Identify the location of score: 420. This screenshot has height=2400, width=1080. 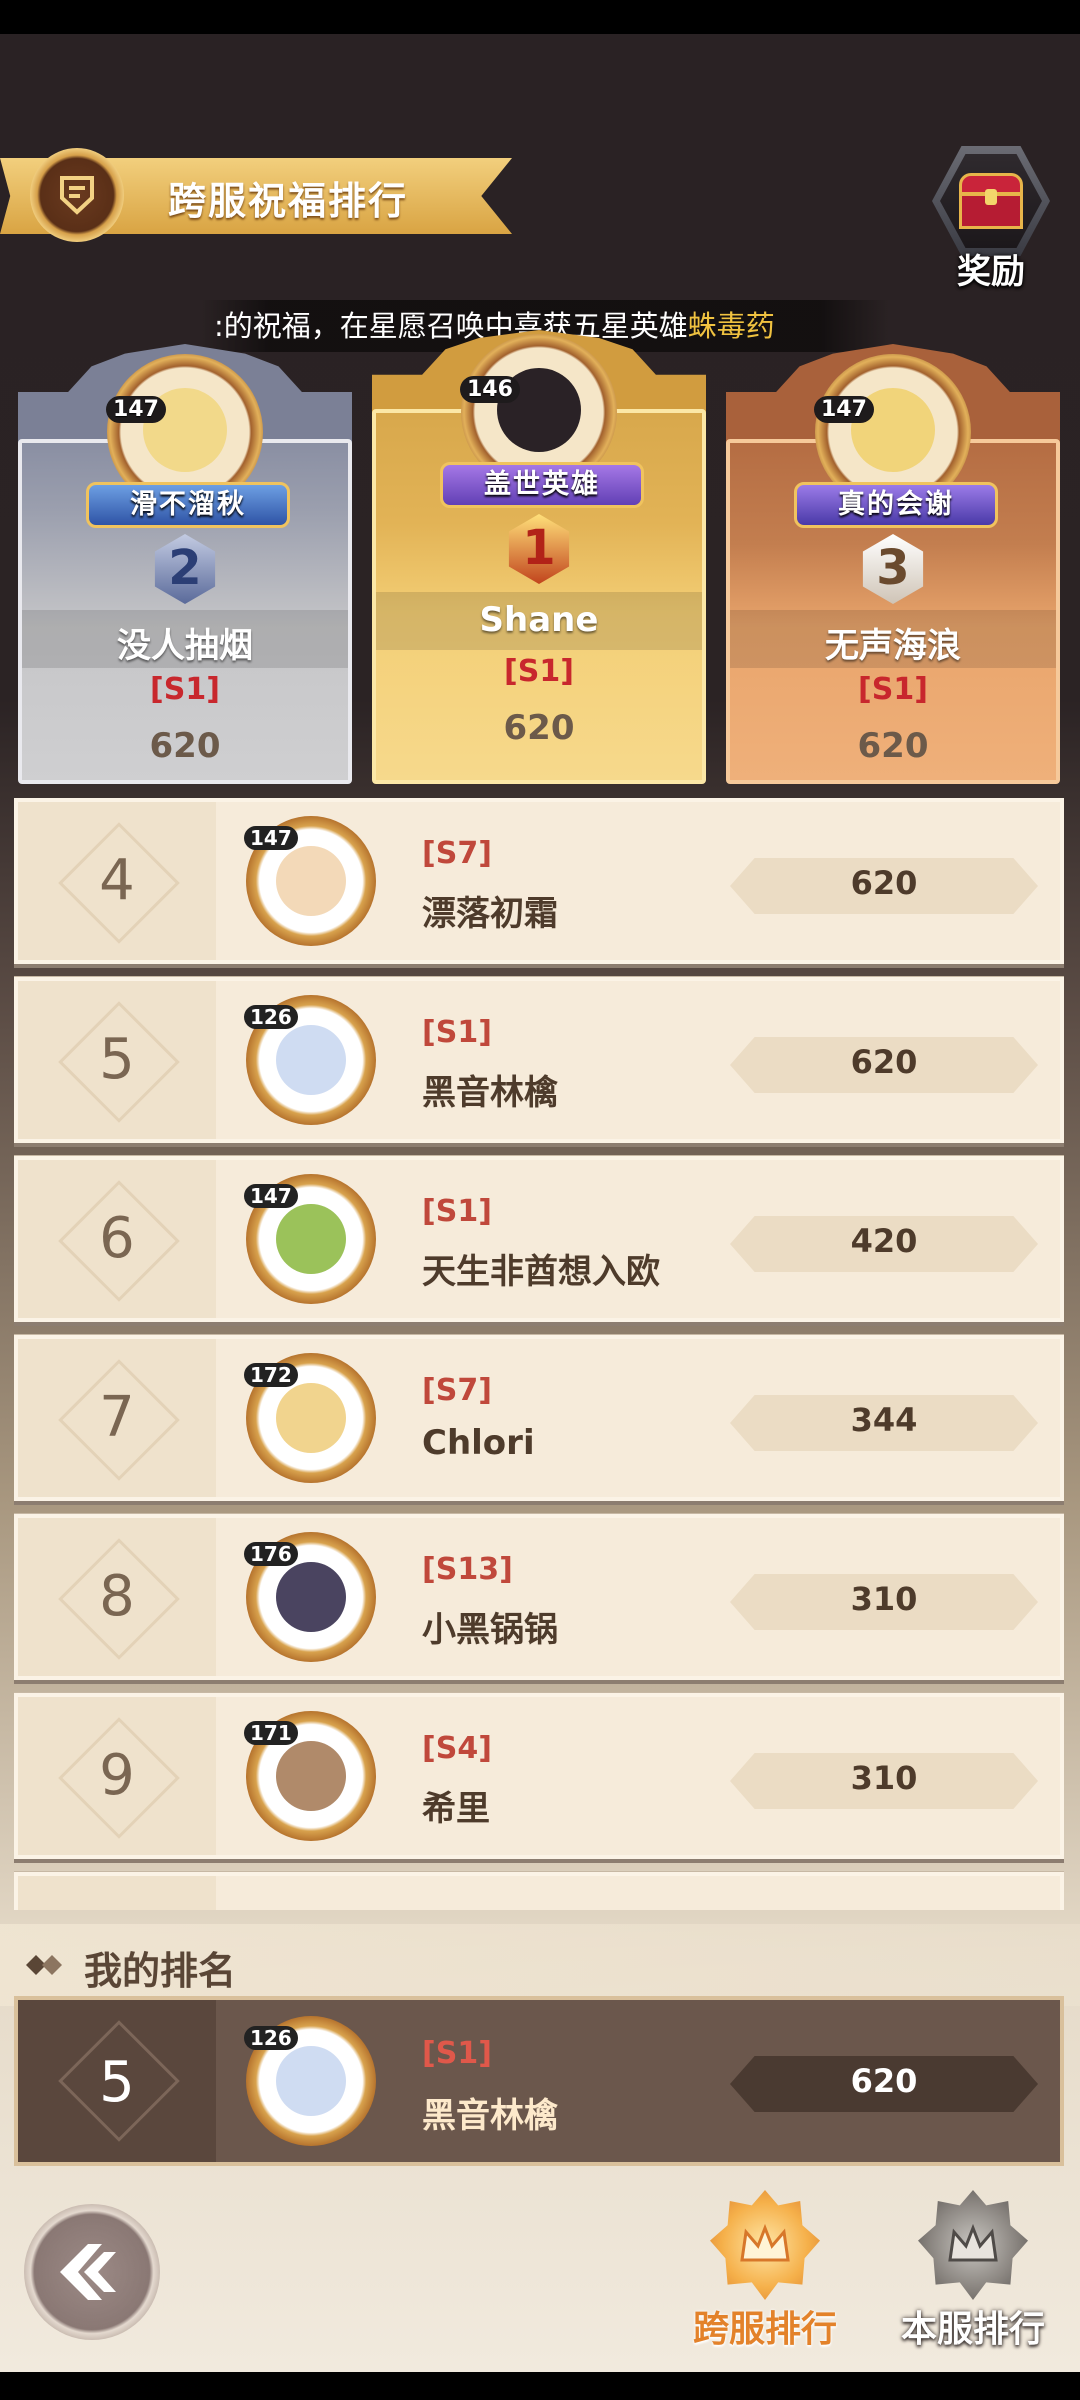
(884, 1241).